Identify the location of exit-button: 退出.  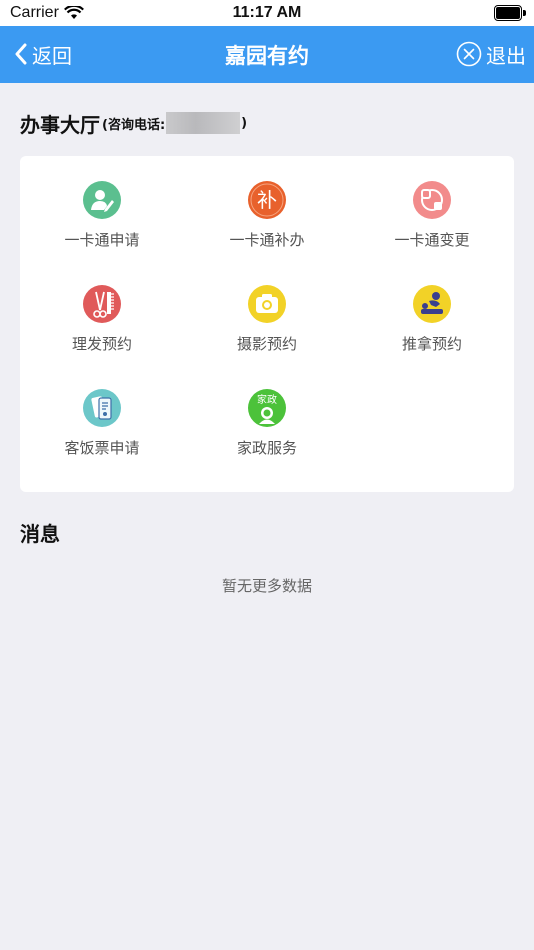
(491, 54).